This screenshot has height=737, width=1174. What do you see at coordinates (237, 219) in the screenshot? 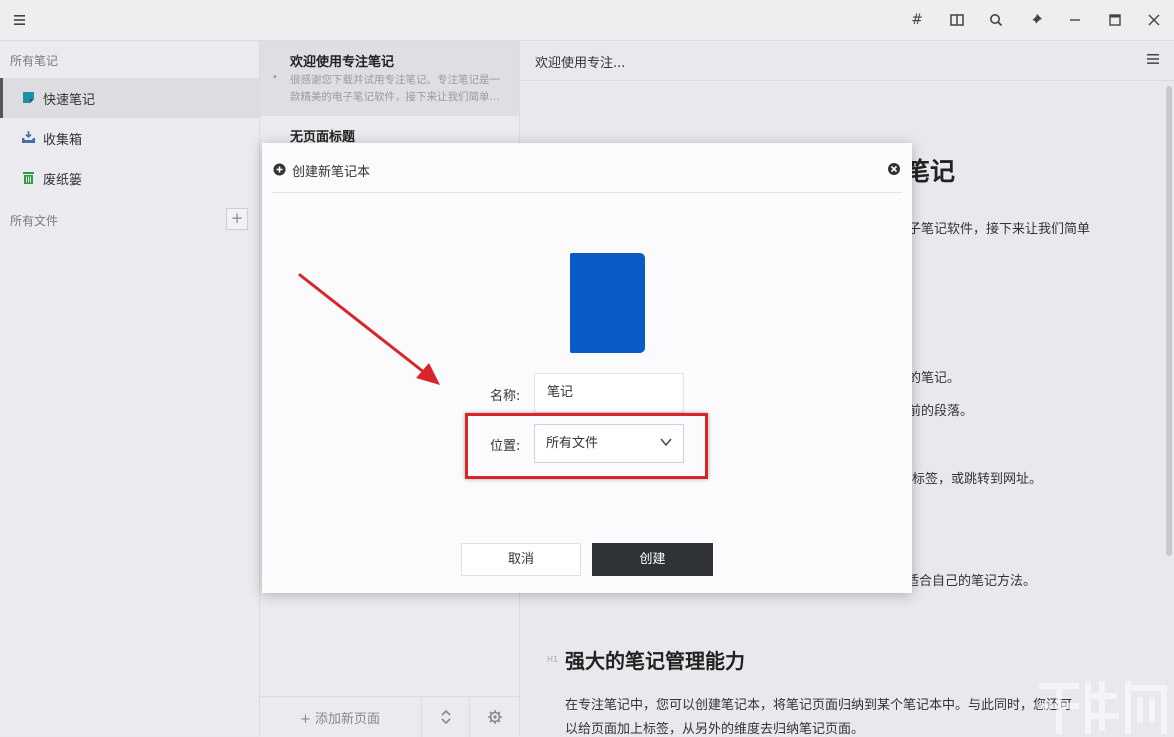
I see `add-folder-button: +` at bounding box center [237, 219].